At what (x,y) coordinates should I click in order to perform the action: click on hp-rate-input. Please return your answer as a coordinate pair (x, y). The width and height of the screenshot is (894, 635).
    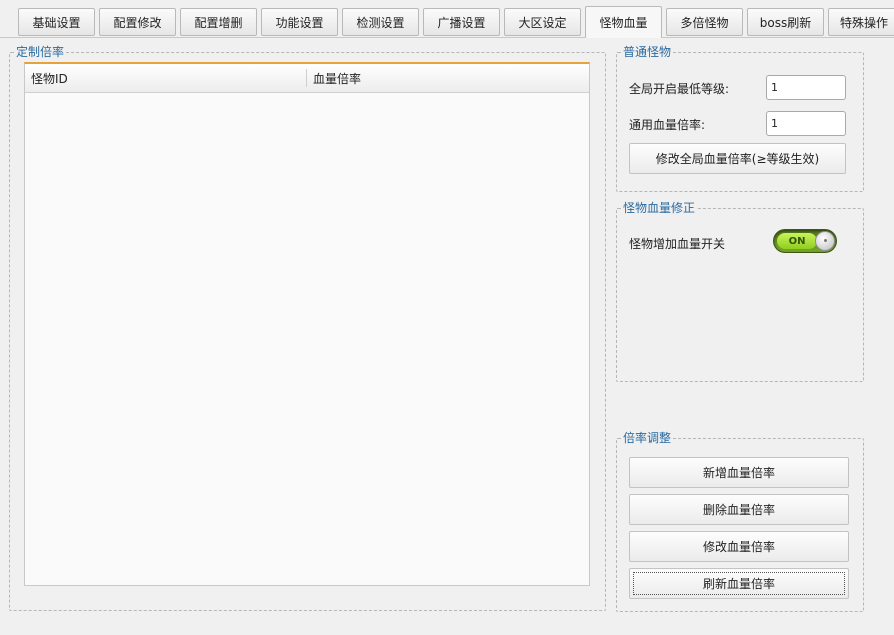
    Looking at the image, I should click on (806, 123).